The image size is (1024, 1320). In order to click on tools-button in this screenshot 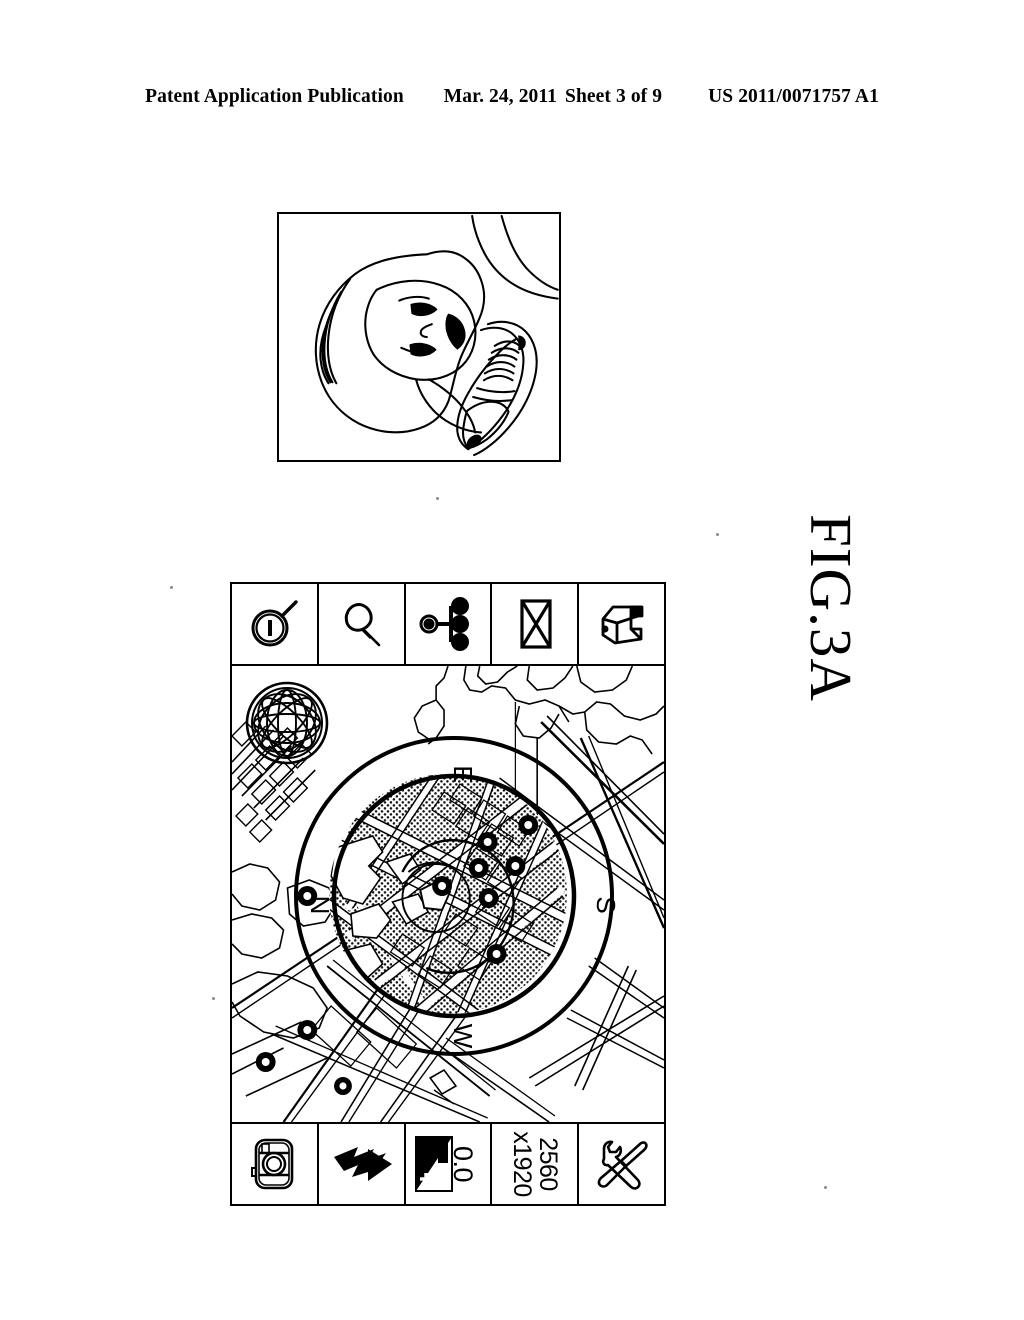, I will do `click(621, 1164)`.